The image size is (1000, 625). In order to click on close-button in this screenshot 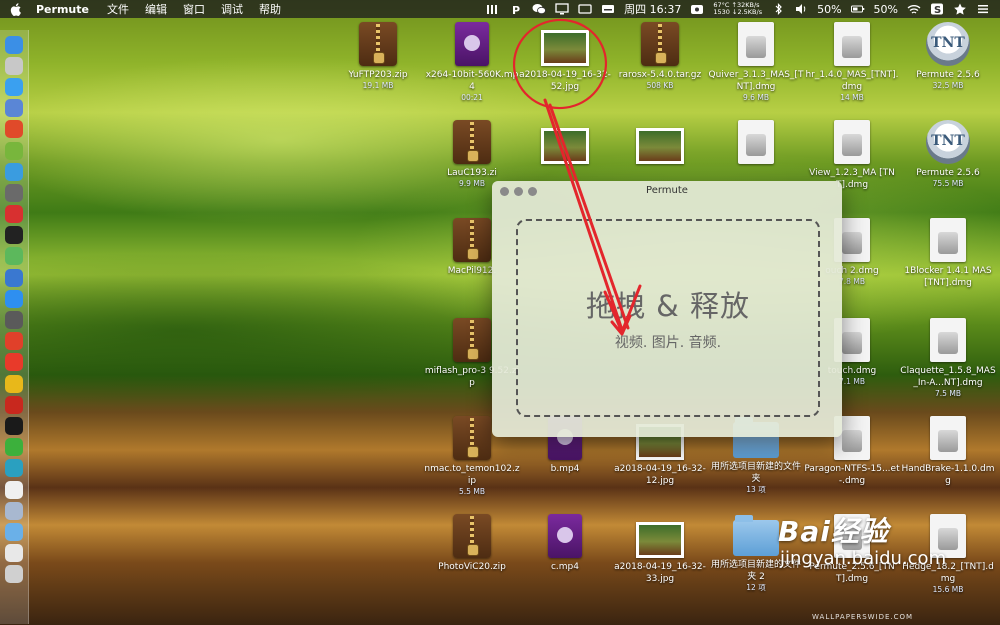, I will do `click(504, 191)`.